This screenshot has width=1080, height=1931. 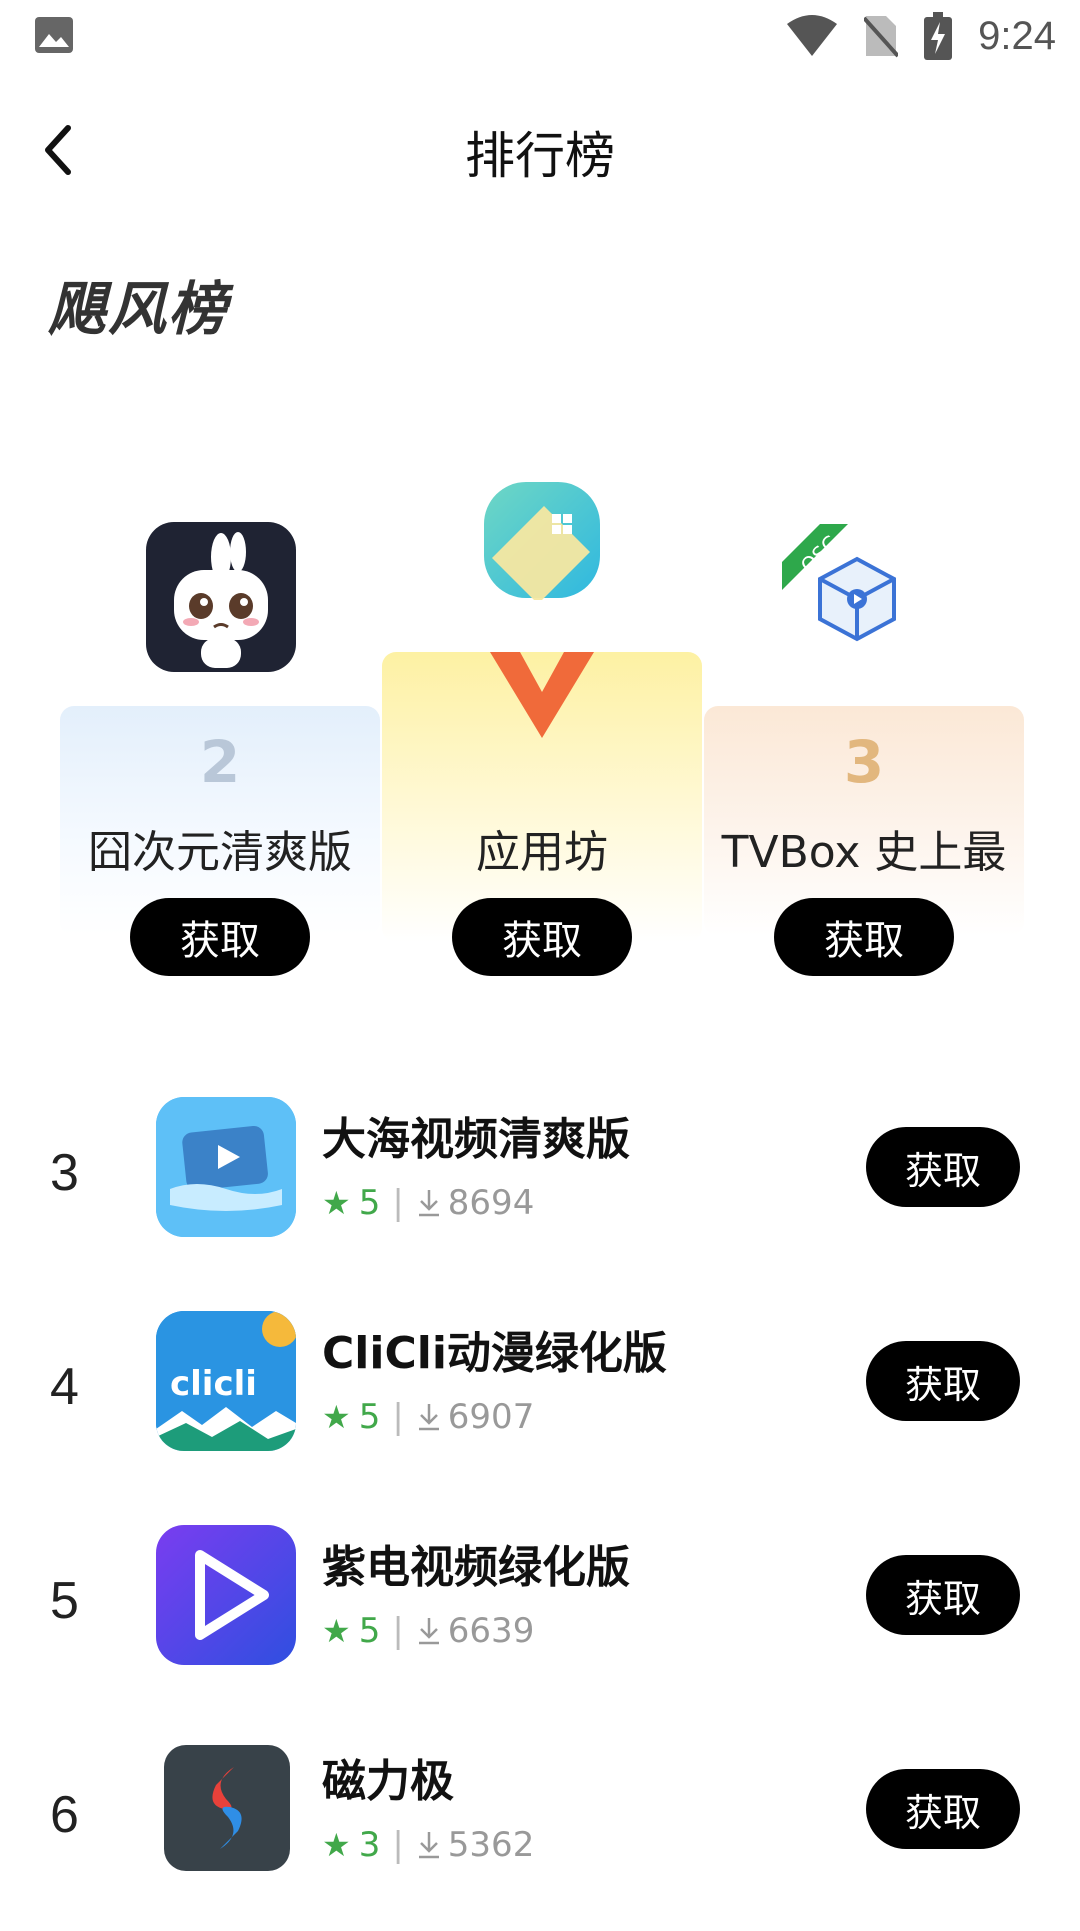 What do you see at coordinates (64, 1387) in the screenshot?
I see `rank-number: 4` at bounding box center [64, 1387].